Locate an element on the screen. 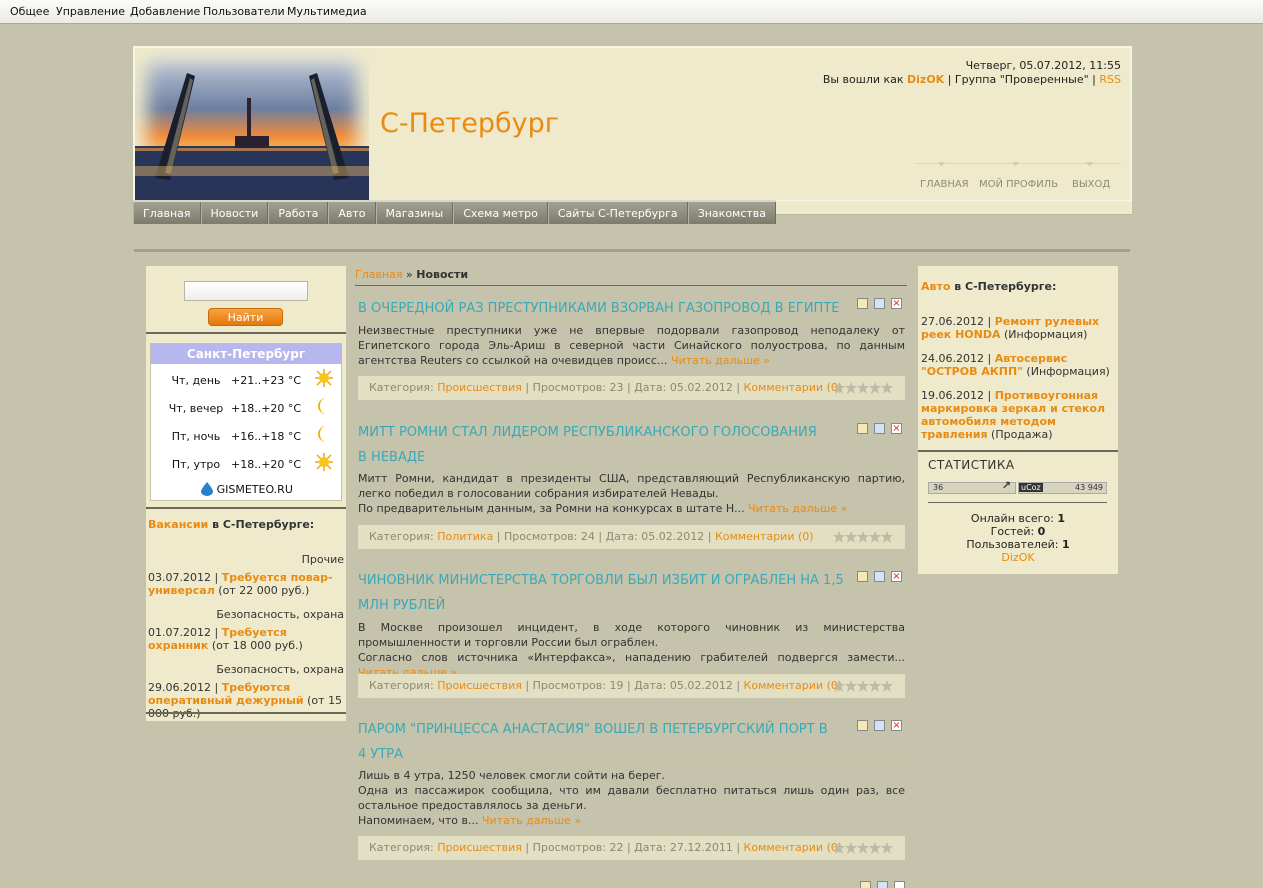  auto-title-link: Авто is located at coordinates (935, 286).